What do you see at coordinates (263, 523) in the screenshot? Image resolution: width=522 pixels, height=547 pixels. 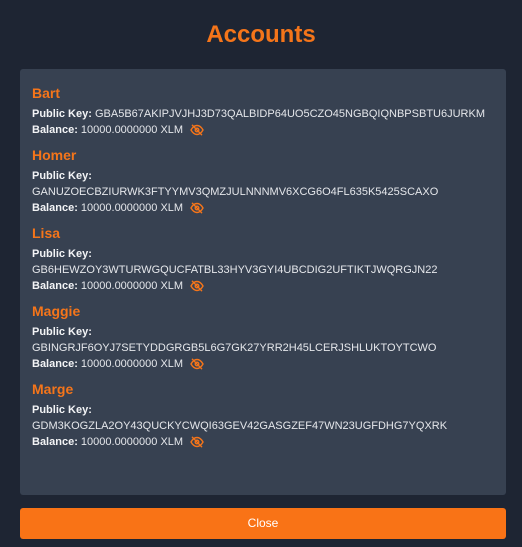 I see `close-button: Close` at bounding box center [263, 523].